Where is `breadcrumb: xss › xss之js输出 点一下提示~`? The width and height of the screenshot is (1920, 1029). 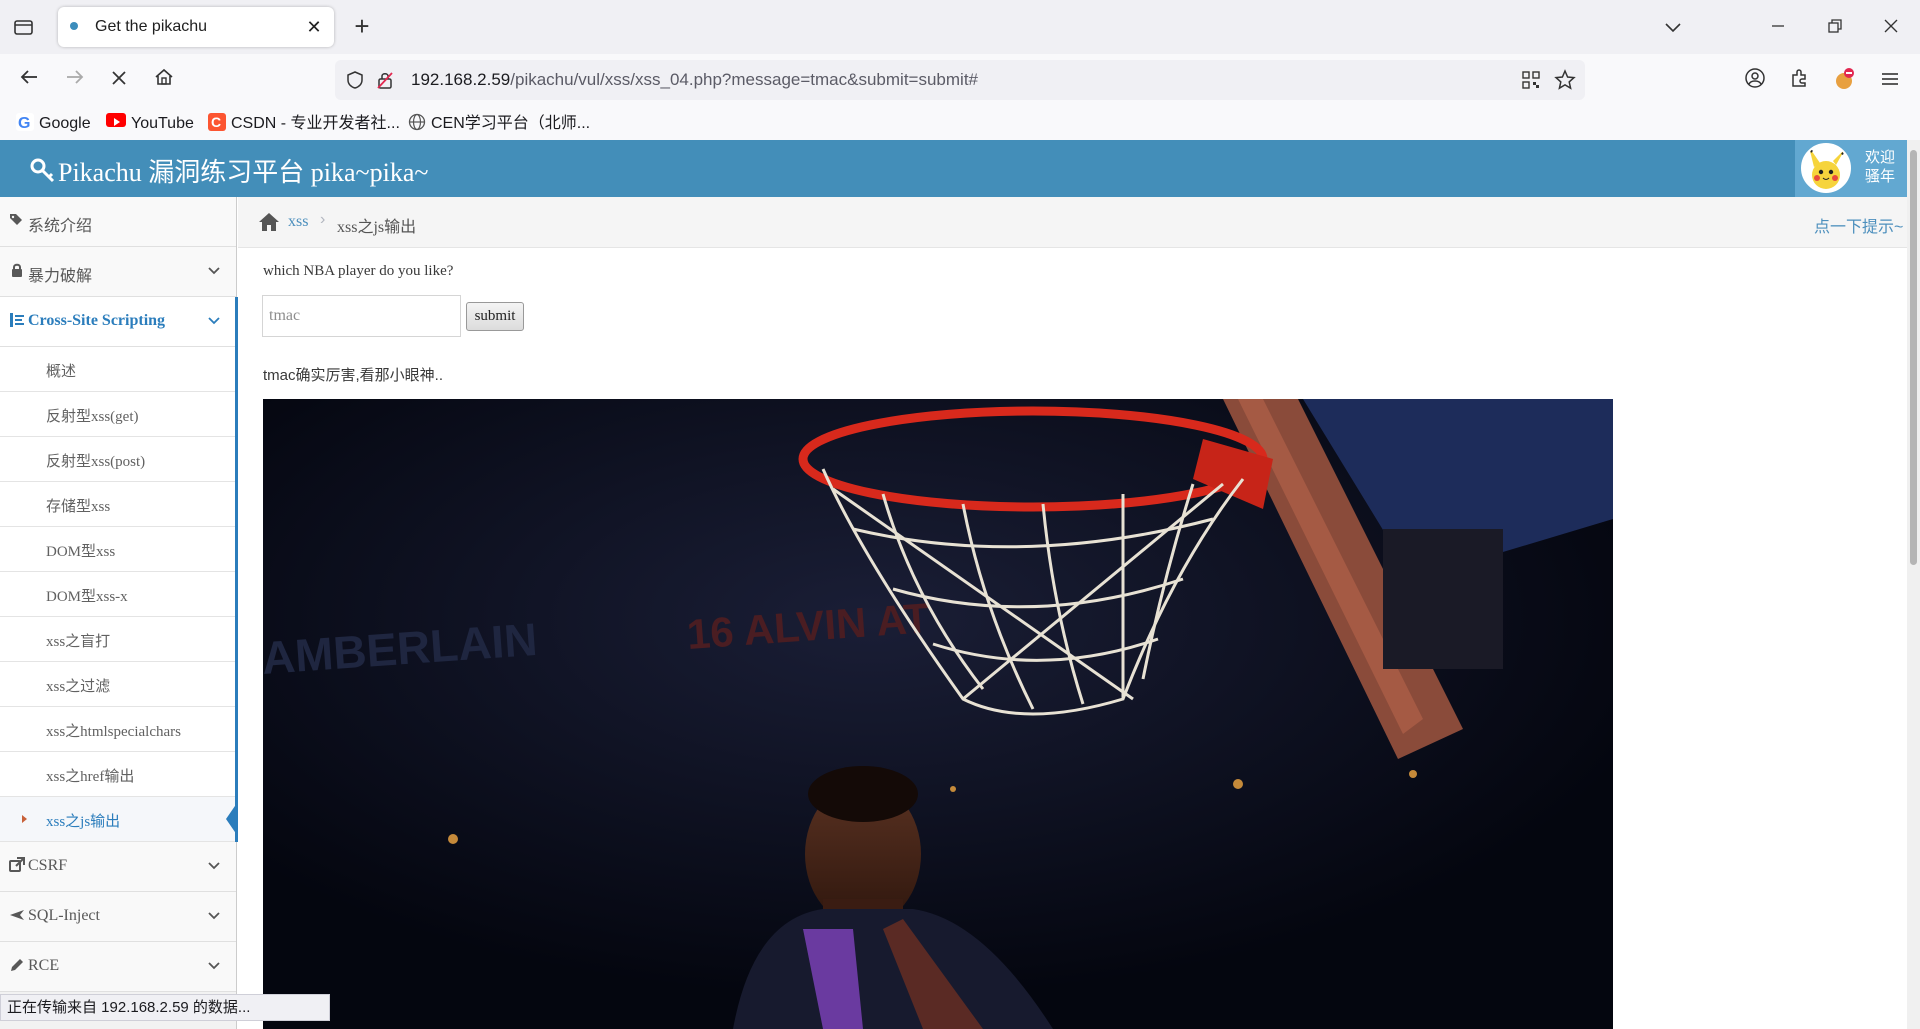 breadcrumb: xss › xss之js输出 点一下提示~ is located at coordinates (1079, 222).